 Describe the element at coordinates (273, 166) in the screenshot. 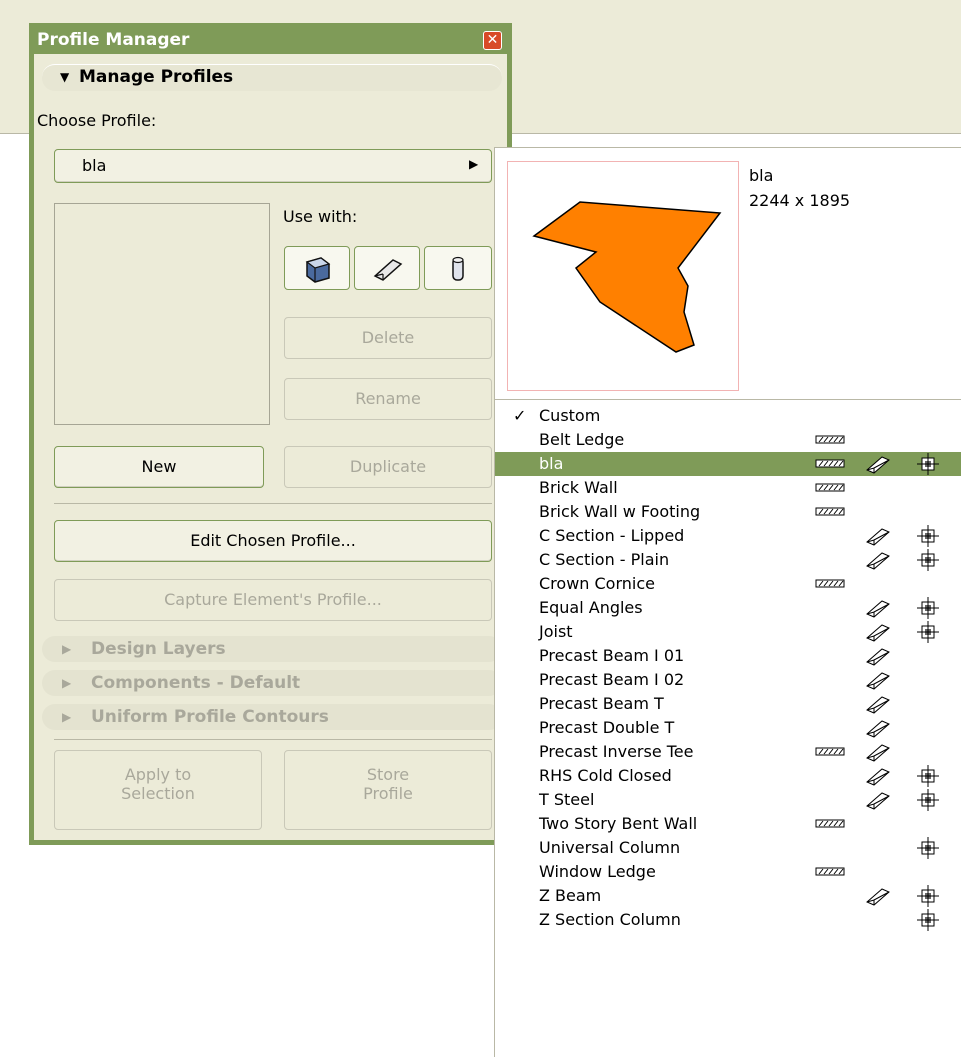

I see `profile-popup-button: bla ▶` at that location.